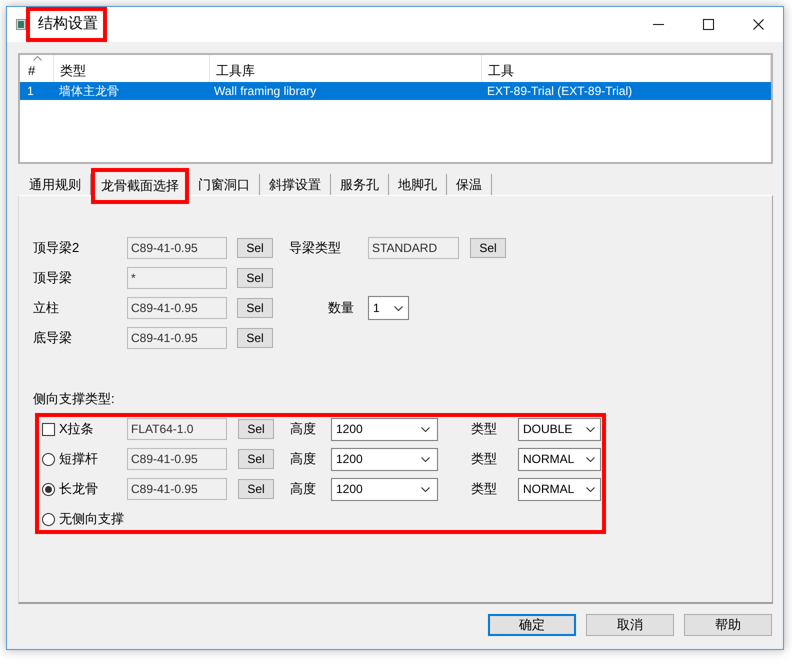 Image resolution: width=792 pixels, height=665 pixels. I want to click on table-cell-text: 1, so click(30, 91).